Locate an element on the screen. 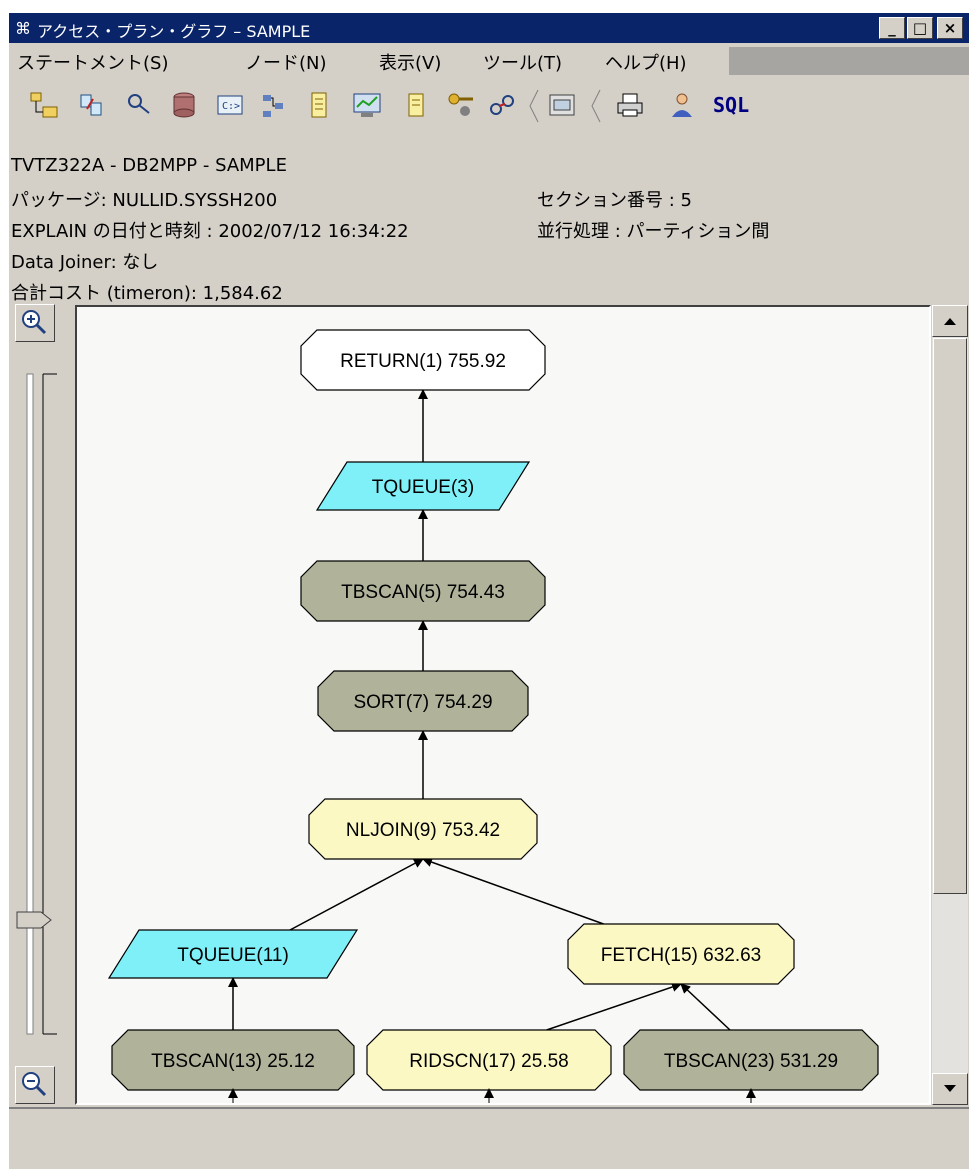 The height and width of the screenshot is (1169, 969). explain-timestamp: EXPLAIN の日付と時刻 : 2002/07/12 16:34:22 is located at coordinates (210, 231).